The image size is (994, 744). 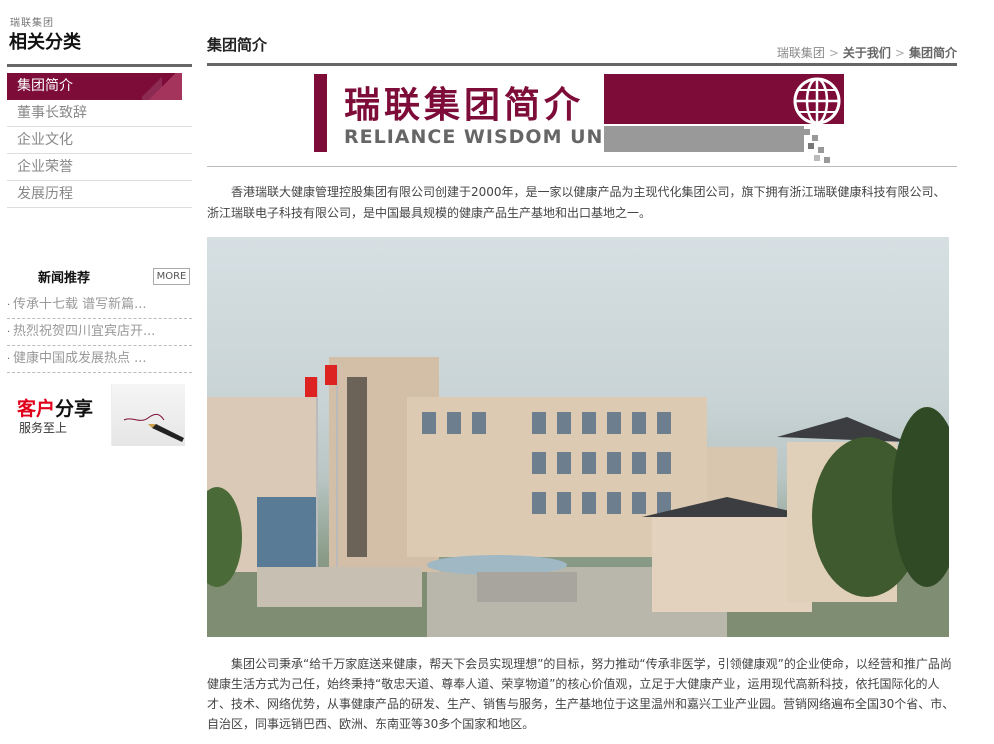 I want to click on breadcrumb: 瑞联集团 > 关于我们 > 集团简介, so click(x=867, y=52).